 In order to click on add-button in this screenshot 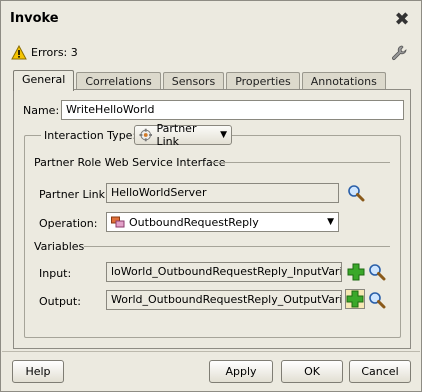, I will do `click(355, 299)`.